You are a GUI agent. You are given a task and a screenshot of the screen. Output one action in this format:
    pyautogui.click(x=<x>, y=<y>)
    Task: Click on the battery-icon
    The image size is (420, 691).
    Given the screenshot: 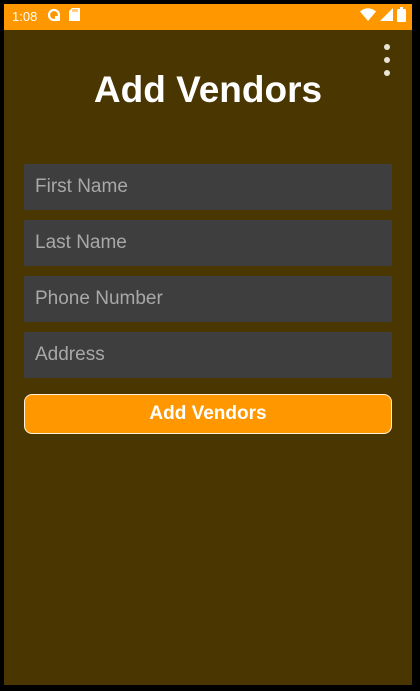 What is the action you would take?
    pyautogui.click(x=401, y=17)
    